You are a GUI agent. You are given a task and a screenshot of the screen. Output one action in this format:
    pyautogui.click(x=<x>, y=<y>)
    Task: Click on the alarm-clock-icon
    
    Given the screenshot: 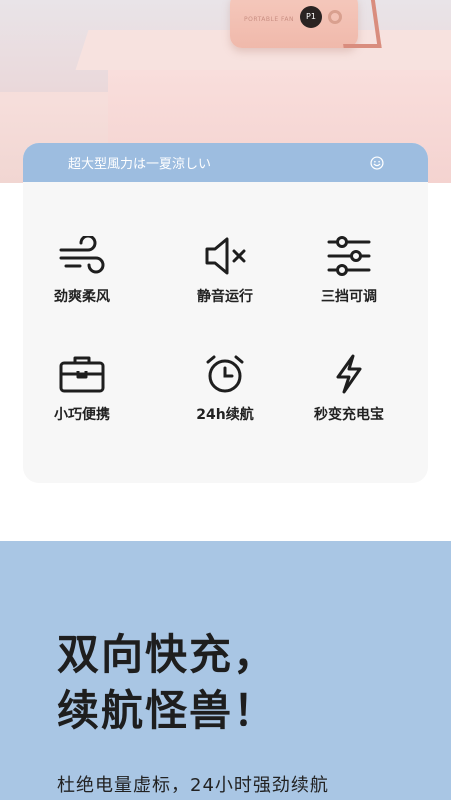 What is the action you would take?
    pyautogui.click(x=225, y=374)
    